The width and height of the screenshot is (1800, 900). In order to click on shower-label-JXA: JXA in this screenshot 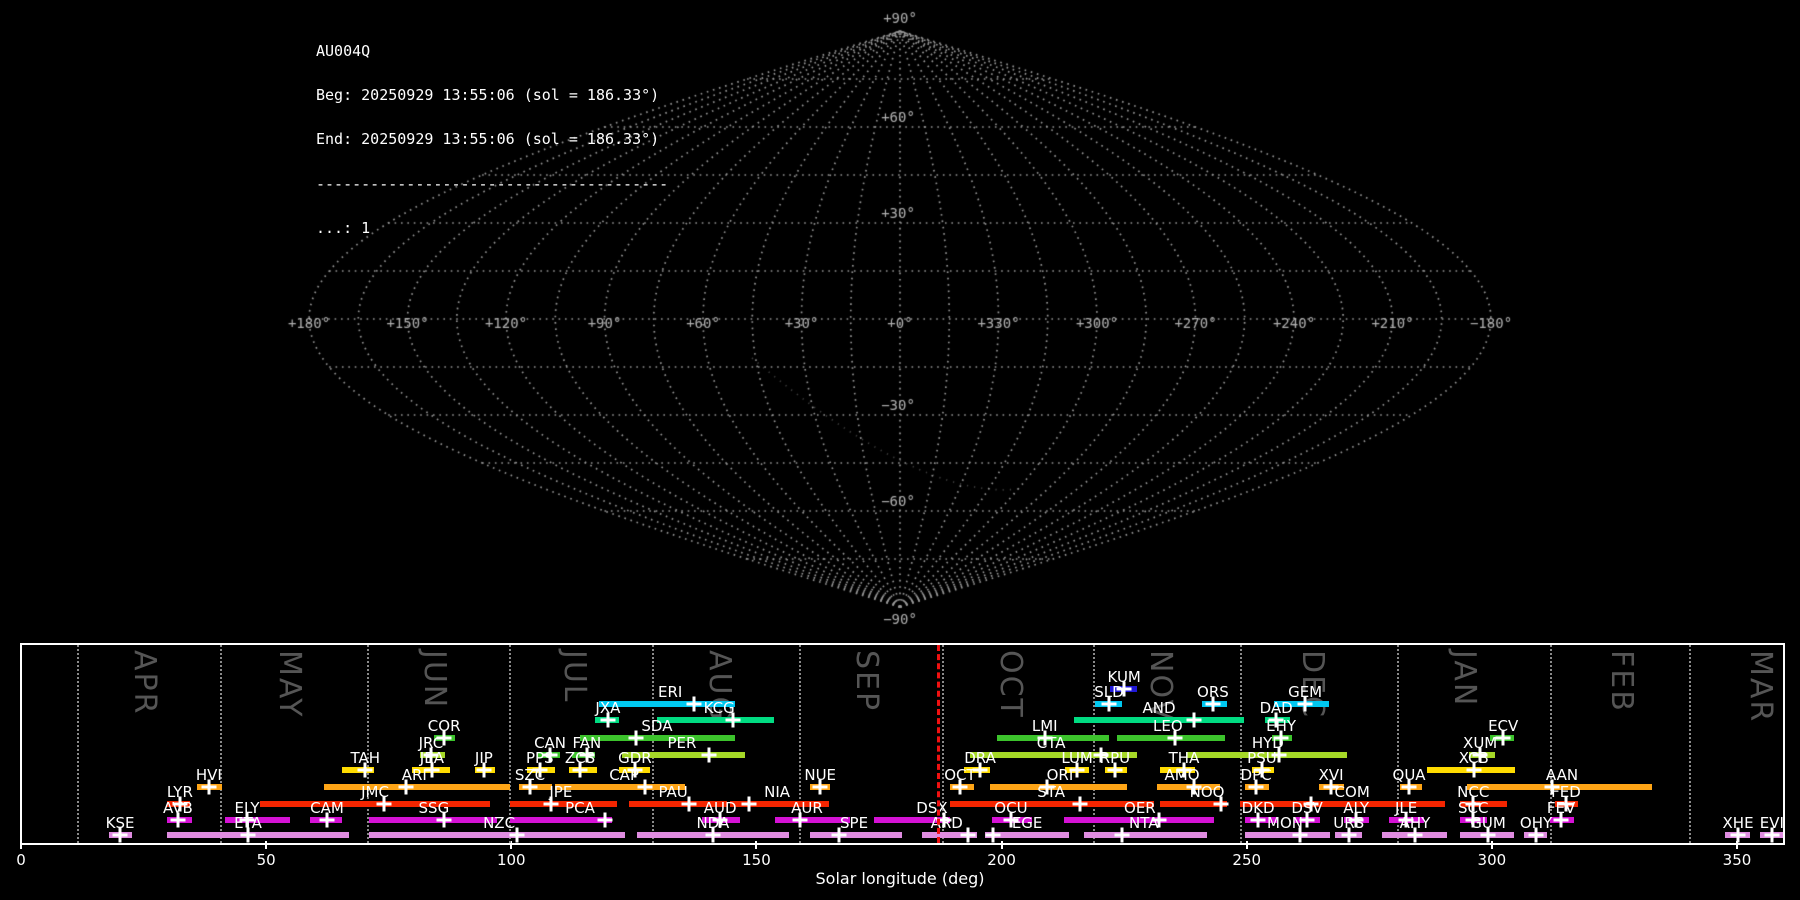, I will do `click(608, 708)`.